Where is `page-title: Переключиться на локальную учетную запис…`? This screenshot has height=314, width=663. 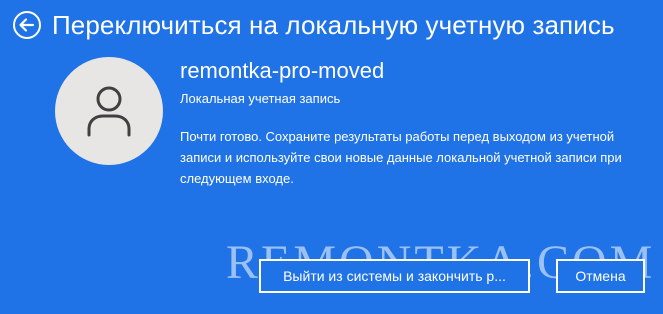 page-title: Переключиться на локальную учетную запис… is located at coordinates (333, 25).